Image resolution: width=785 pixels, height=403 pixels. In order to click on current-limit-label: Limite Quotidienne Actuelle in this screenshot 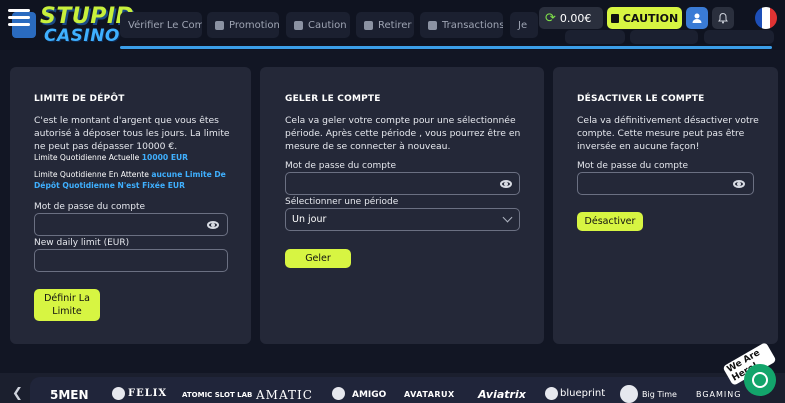, I will do `click(87, 157)`.